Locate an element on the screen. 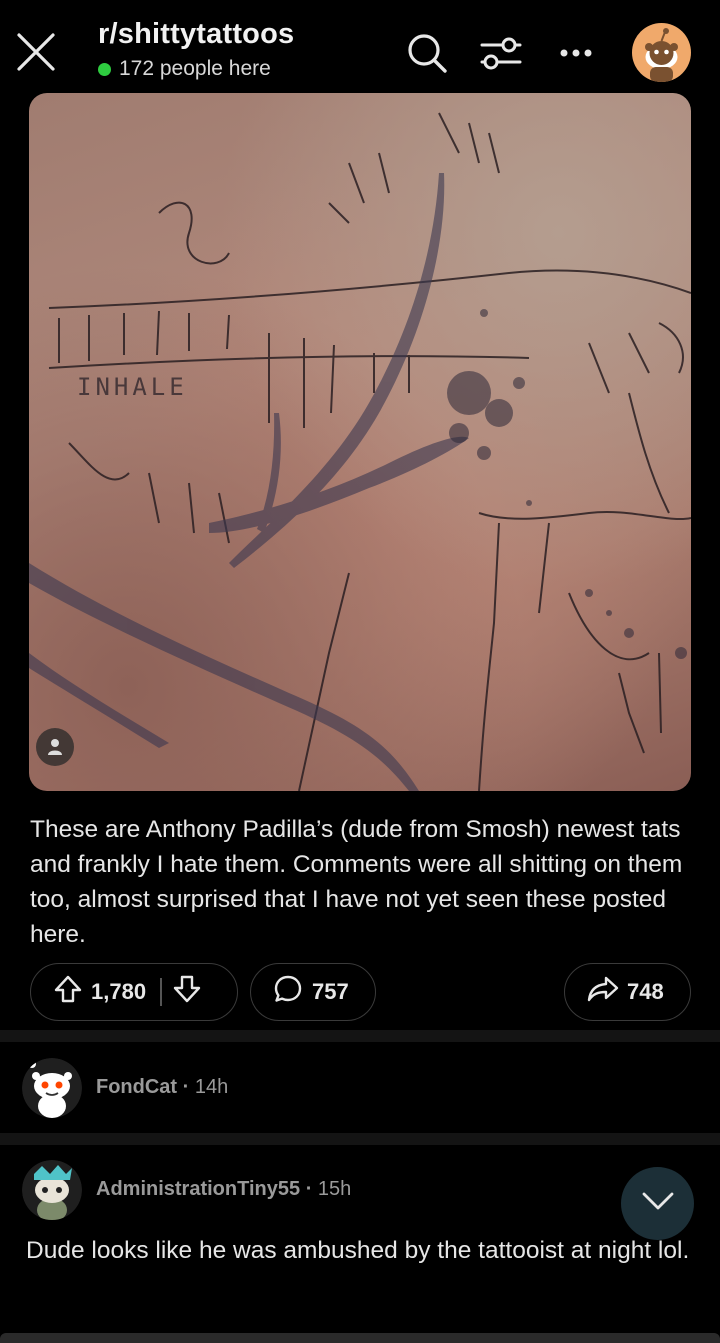  online-count-label: 172 people here is located at coordinates (195, 68).